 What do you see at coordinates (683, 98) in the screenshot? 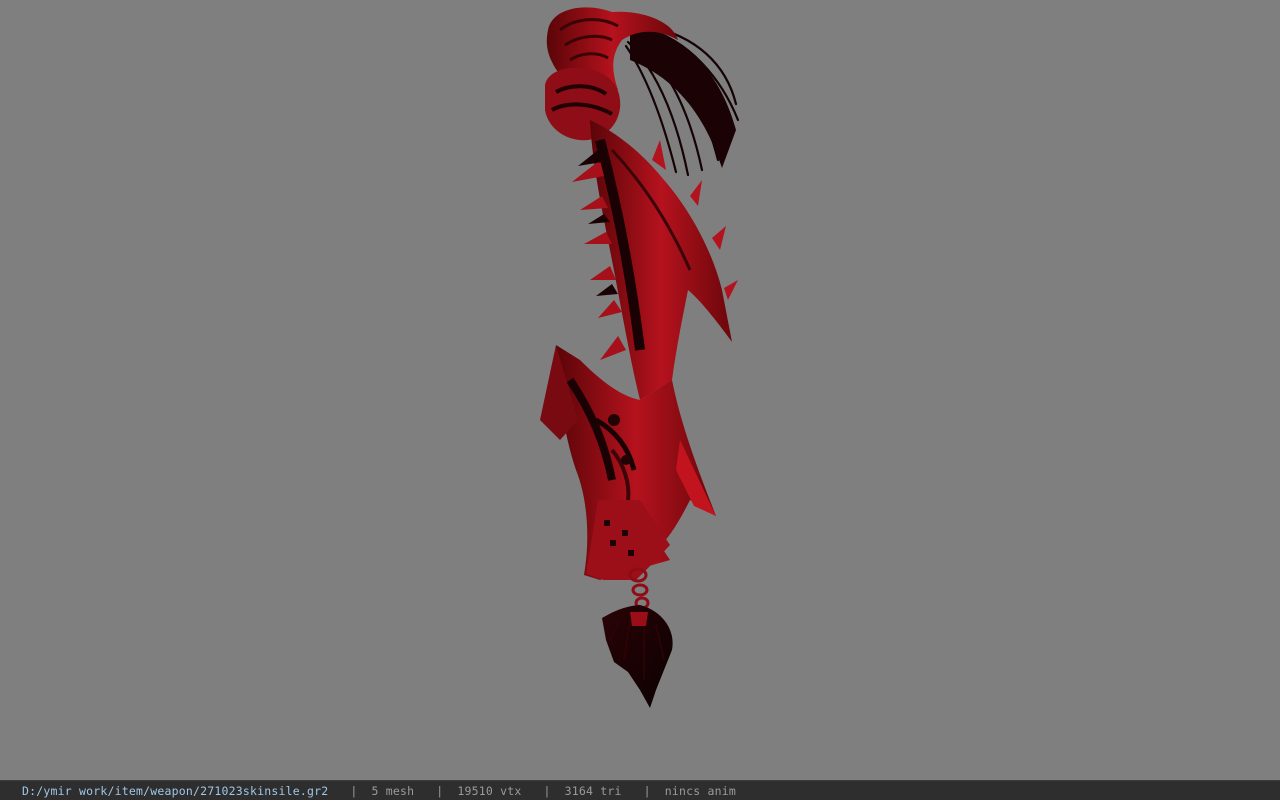
I see `plume-mass` at bounding box center [683, 98].